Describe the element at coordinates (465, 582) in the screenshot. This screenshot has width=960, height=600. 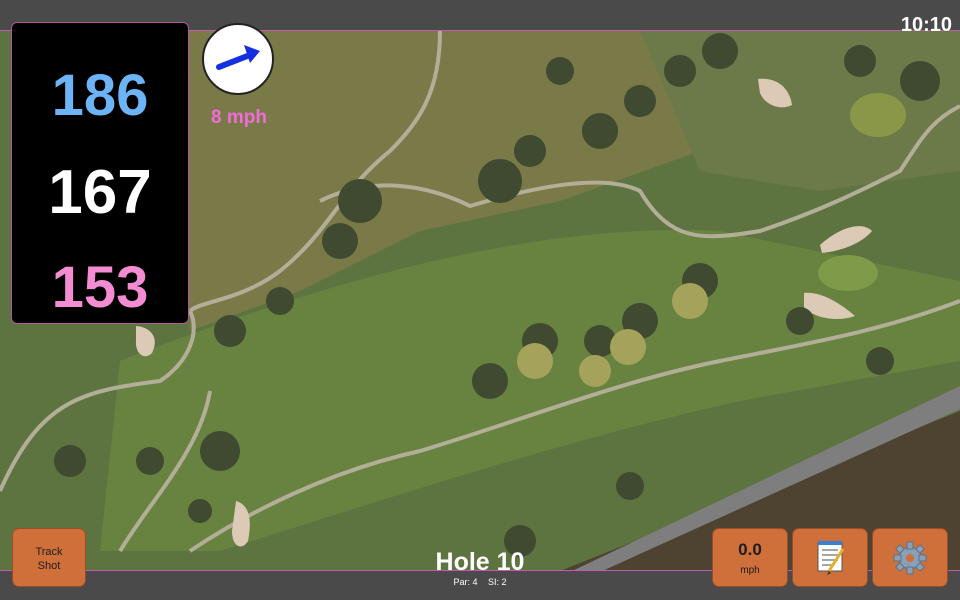
I see `hole-par: Par: 4` at that location.